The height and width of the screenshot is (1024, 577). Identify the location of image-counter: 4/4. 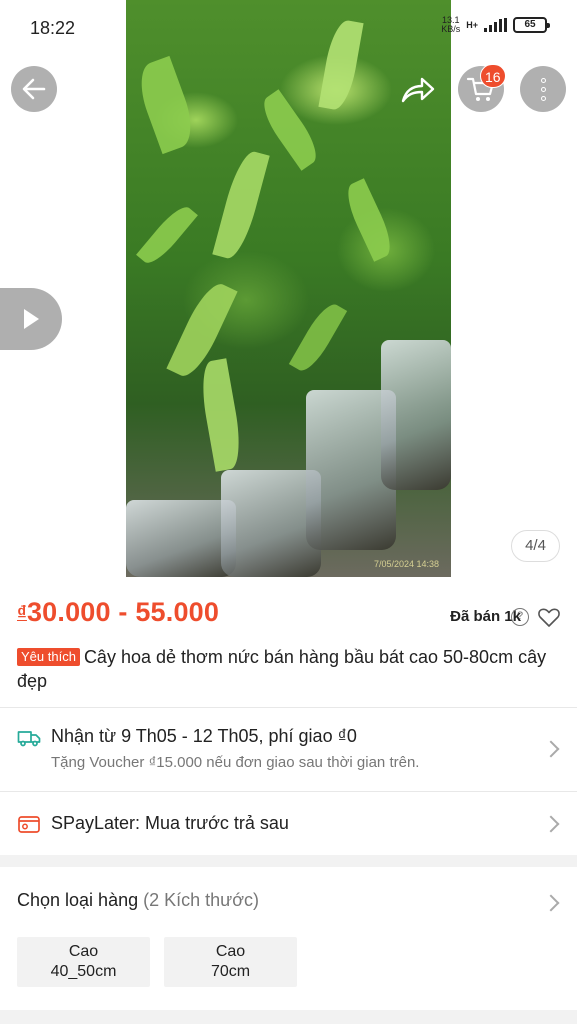
(535, 546).